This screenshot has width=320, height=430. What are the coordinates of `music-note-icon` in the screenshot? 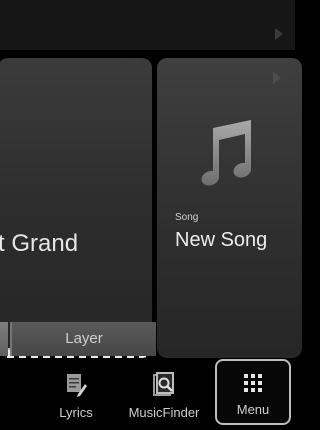 It's located at (226, 153).